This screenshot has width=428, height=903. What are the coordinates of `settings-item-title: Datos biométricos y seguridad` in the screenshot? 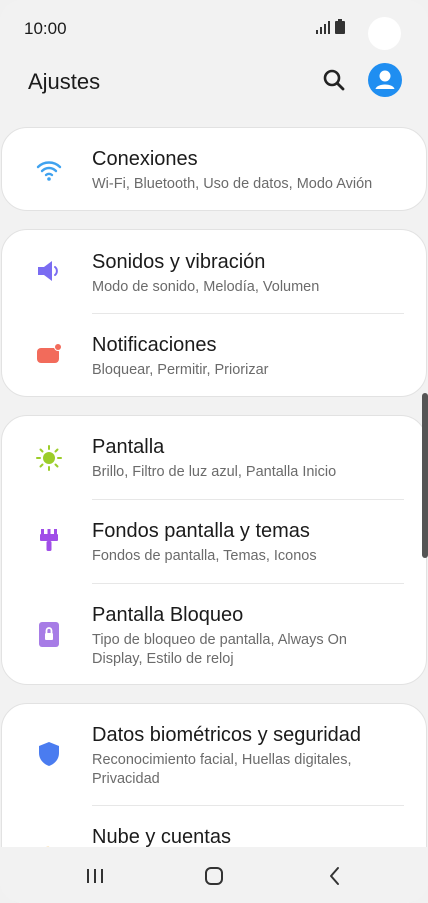 It's located at (227, 735).